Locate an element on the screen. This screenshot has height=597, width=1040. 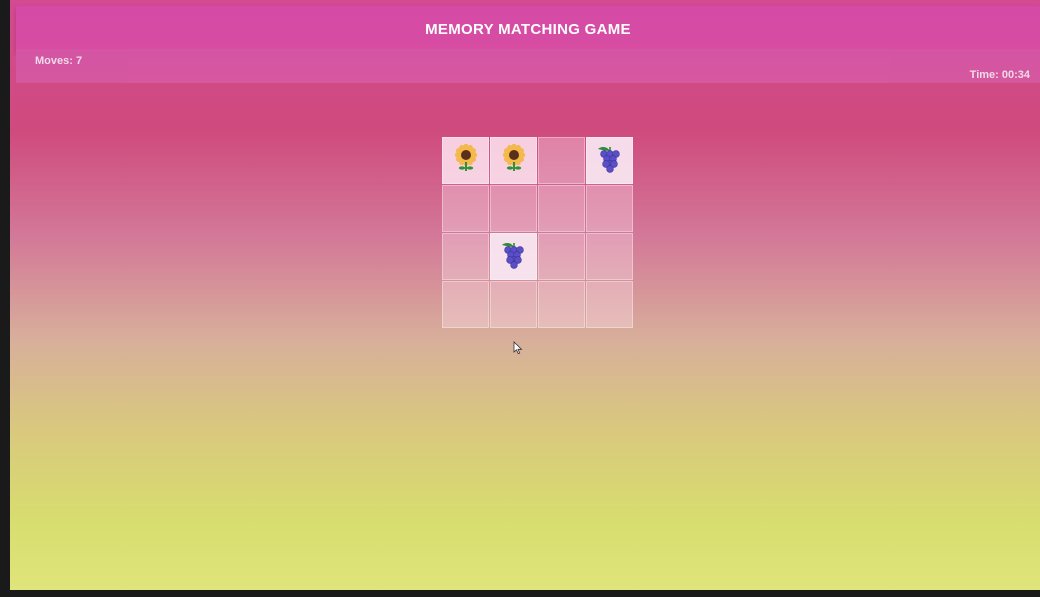
monitor-bezel-bottom is located at coordinates (520, 593).